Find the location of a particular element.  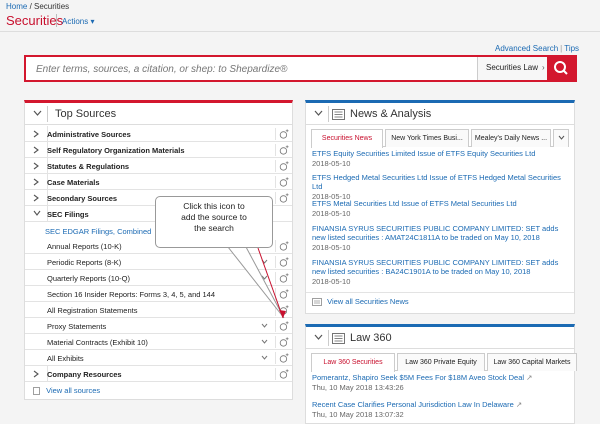

sub-source-row: Periodic Reports (8-K) is located at coordinates (158, 262).